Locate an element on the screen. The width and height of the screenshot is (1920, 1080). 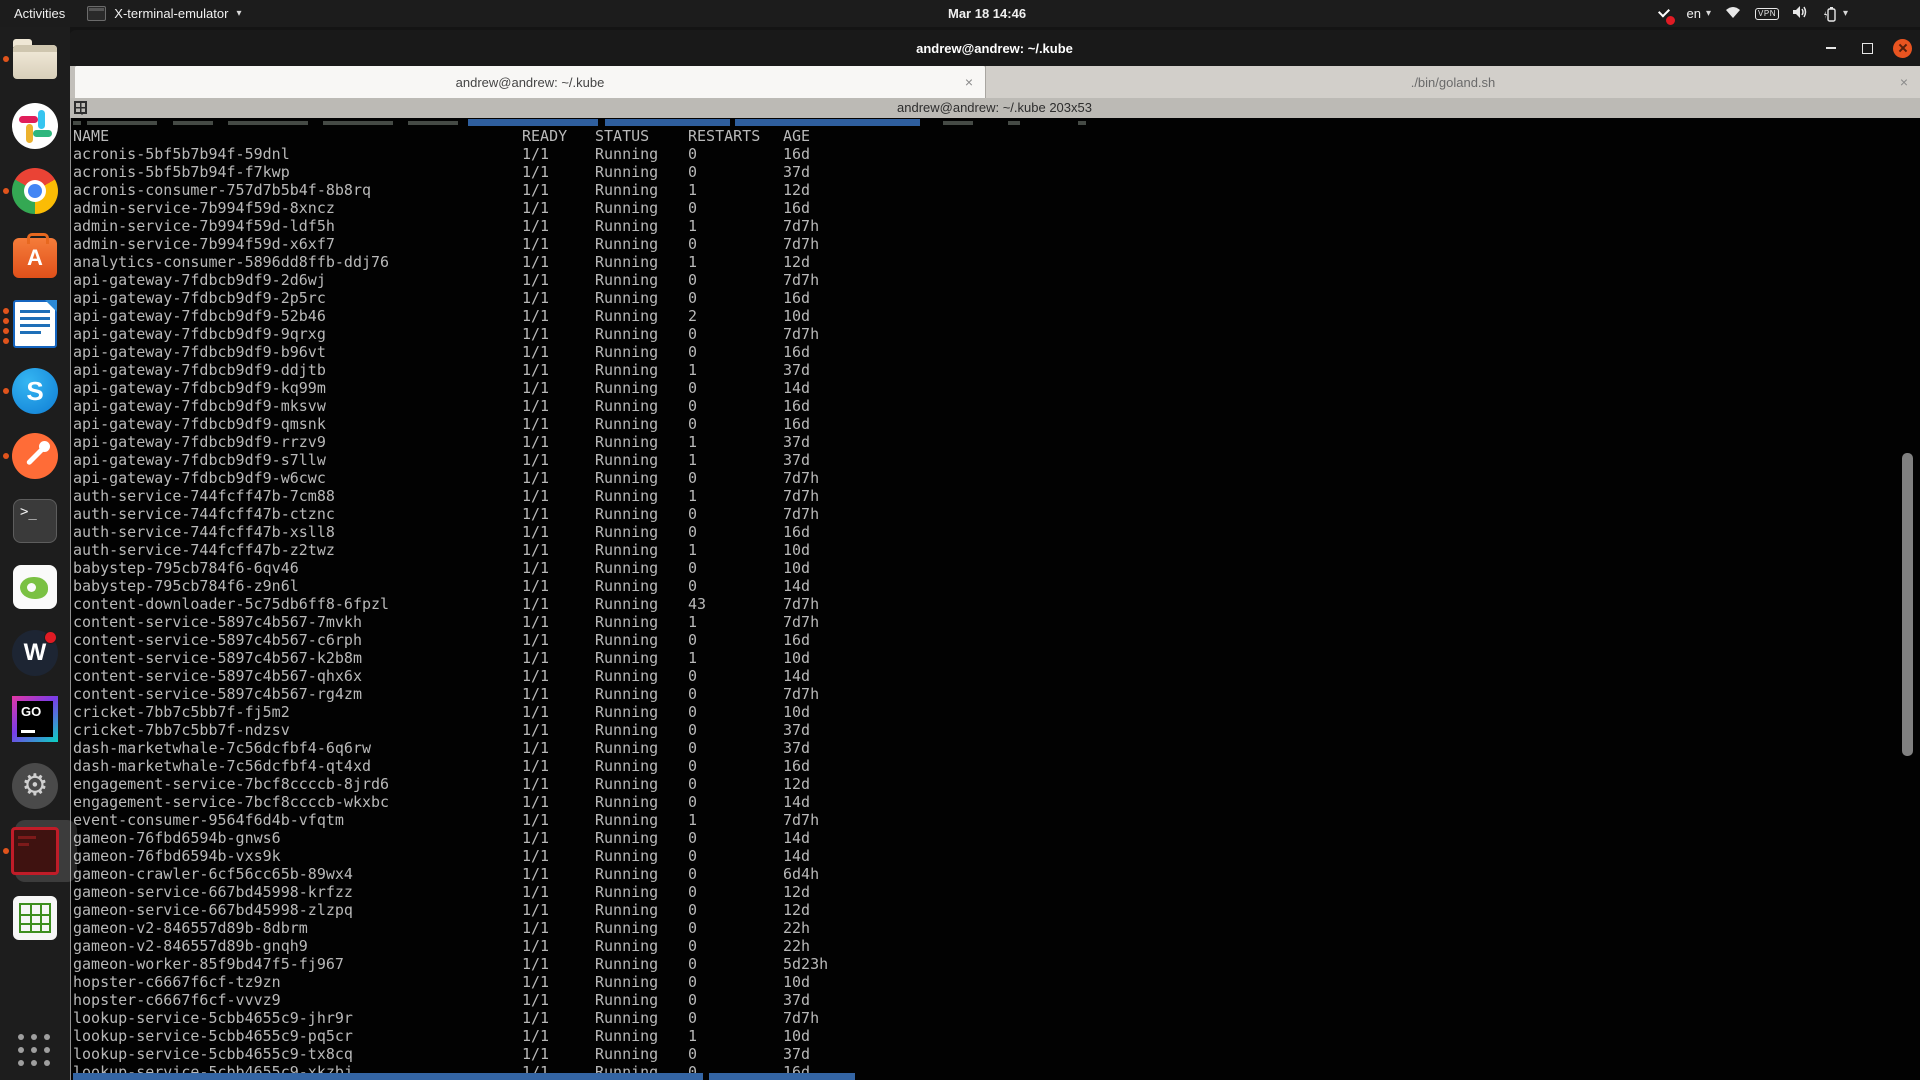
battery-menu: ▾ is located at coordinates (1835, 14).